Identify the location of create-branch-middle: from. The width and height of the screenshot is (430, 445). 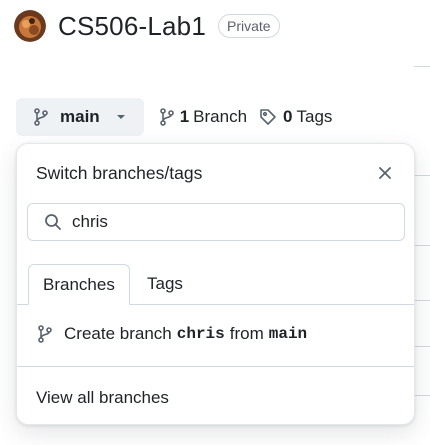
(246, 333).